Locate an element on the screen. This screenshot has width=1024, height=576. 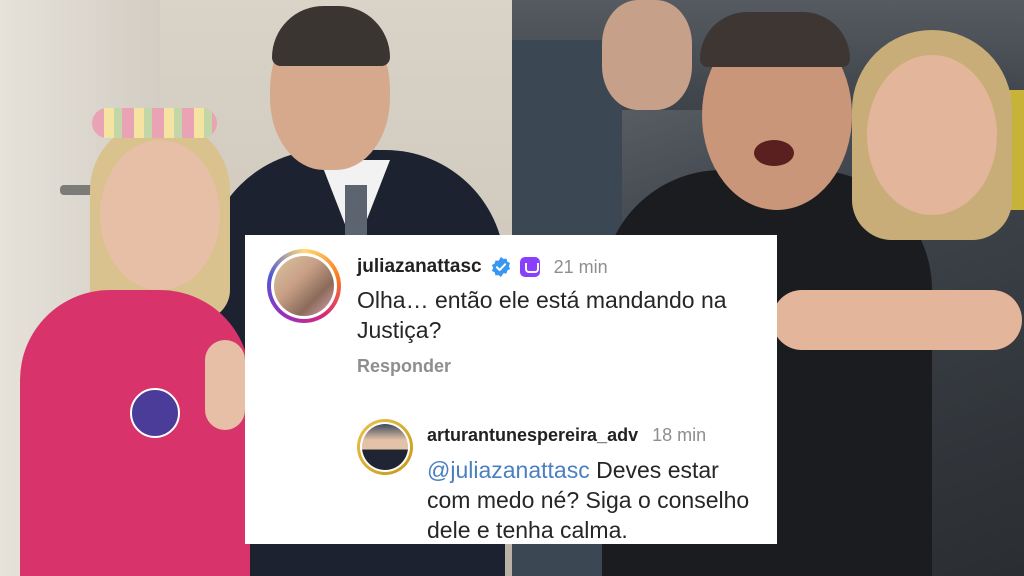
comment-header: juliazanattasc 21 min is located at coordinates (482, 267).